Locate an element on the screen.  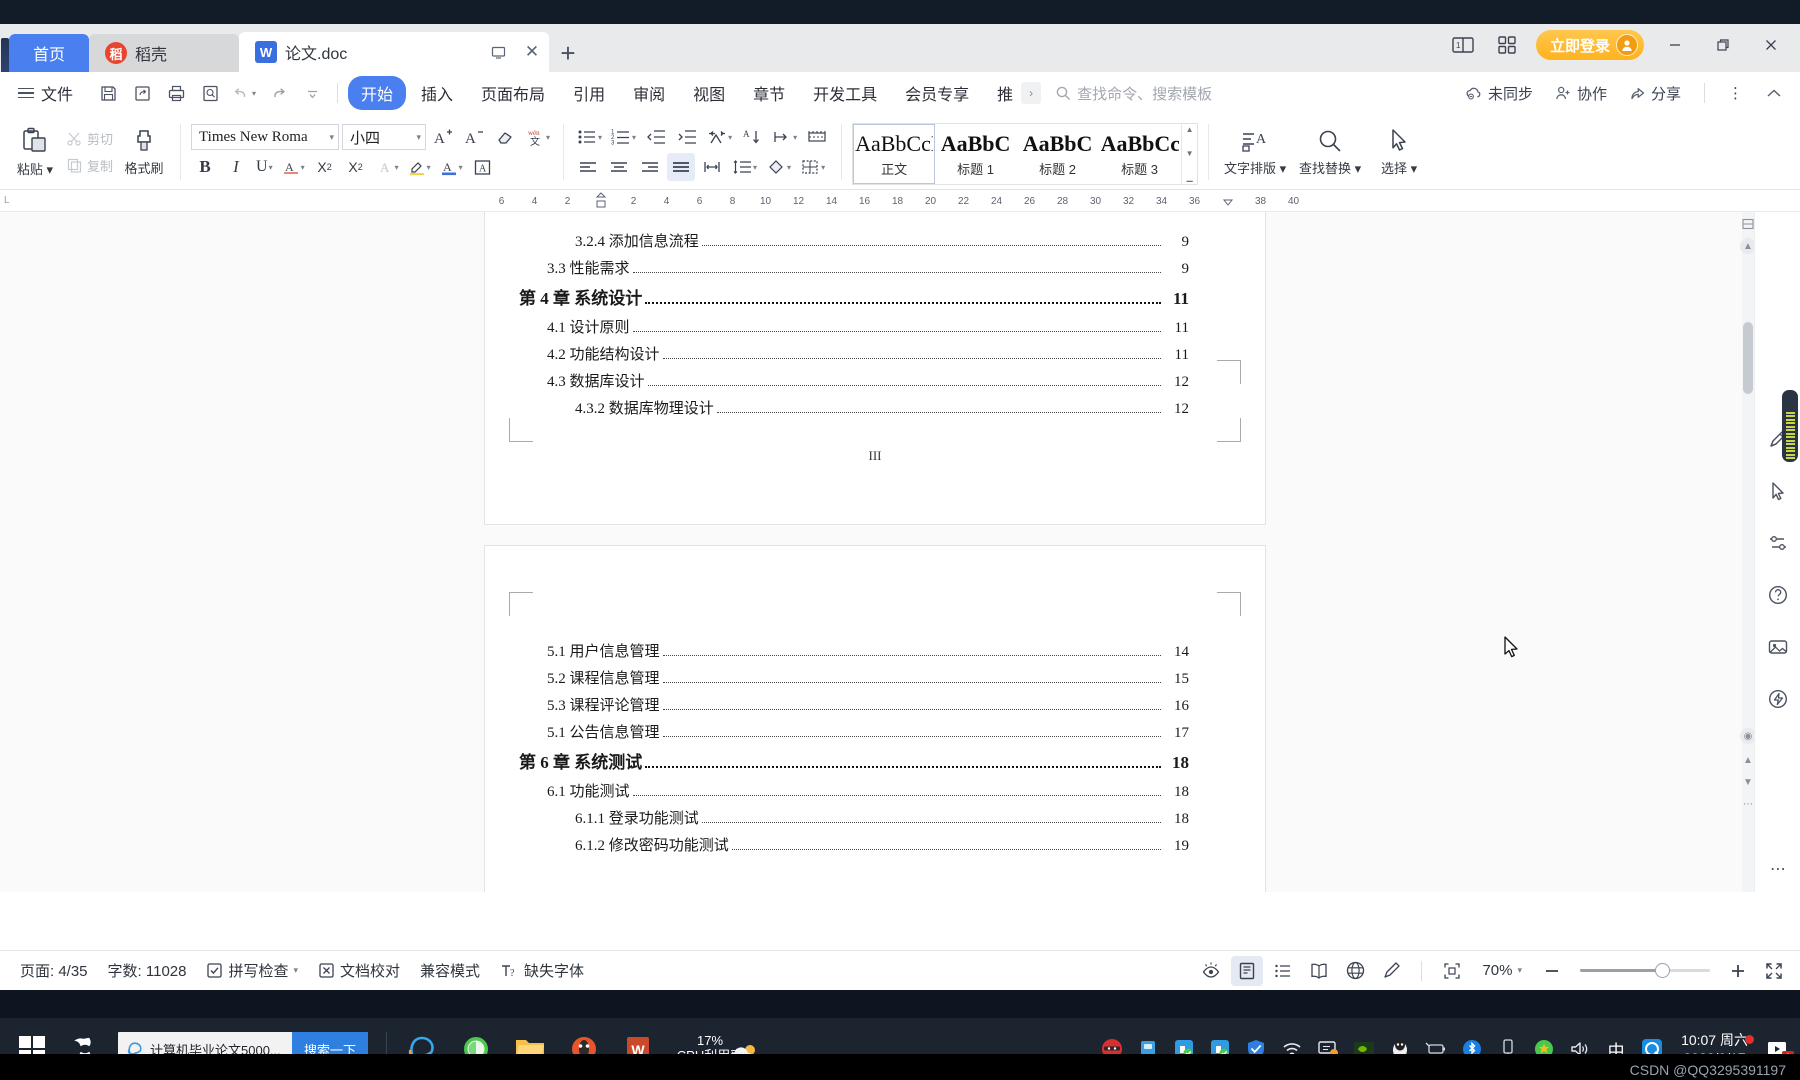
toc-entry: 6.1.2 修改密码功能测试 19 is located at coordinates (837, 847).